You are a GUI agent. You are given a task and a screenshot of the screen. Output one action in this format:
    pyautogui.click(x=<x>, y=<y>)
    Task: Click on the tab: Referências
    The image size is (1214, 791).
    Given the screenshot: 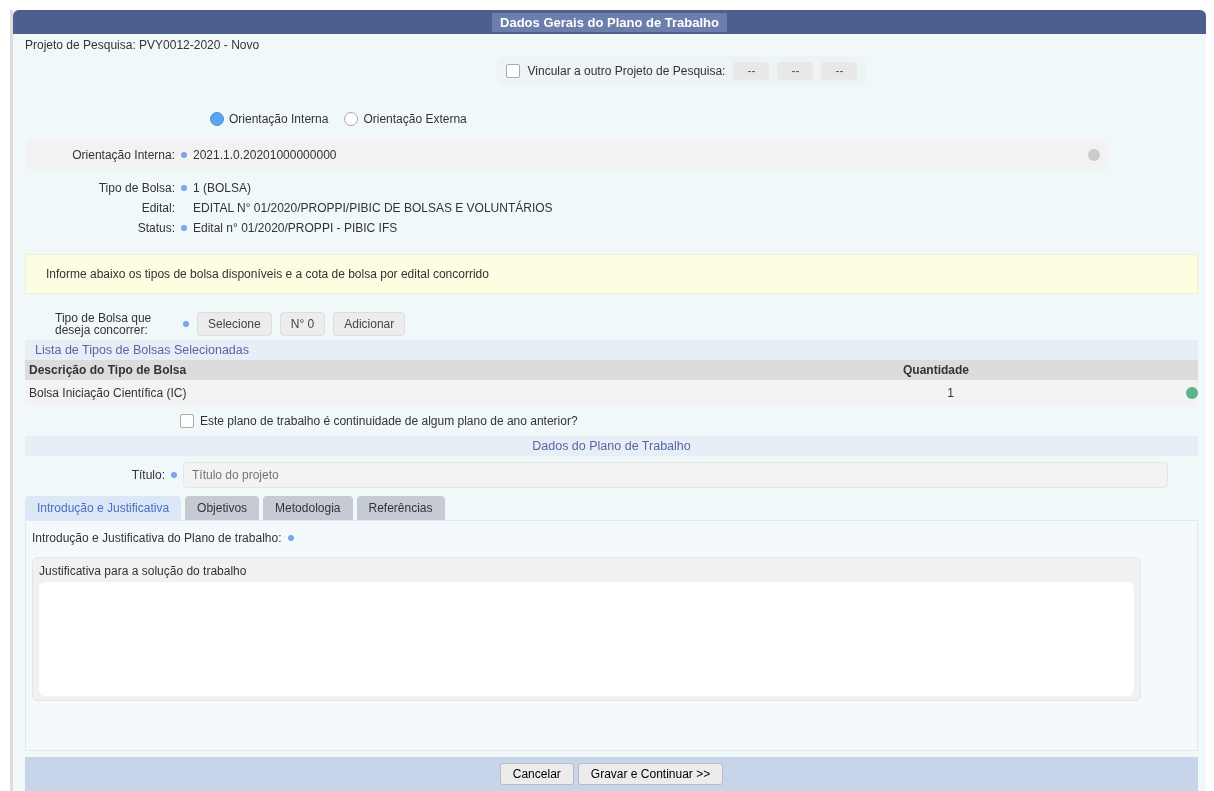 What is the action you would take?
    pyautogui.click(x=400, y=508)
    